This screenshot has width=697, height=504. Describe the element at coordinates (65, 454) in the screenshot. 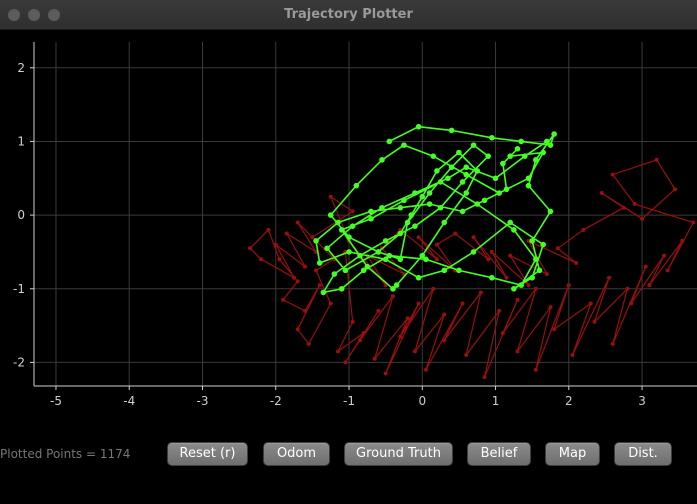

I see `plotted-points-text: Plotted Points = 1174` at that location.